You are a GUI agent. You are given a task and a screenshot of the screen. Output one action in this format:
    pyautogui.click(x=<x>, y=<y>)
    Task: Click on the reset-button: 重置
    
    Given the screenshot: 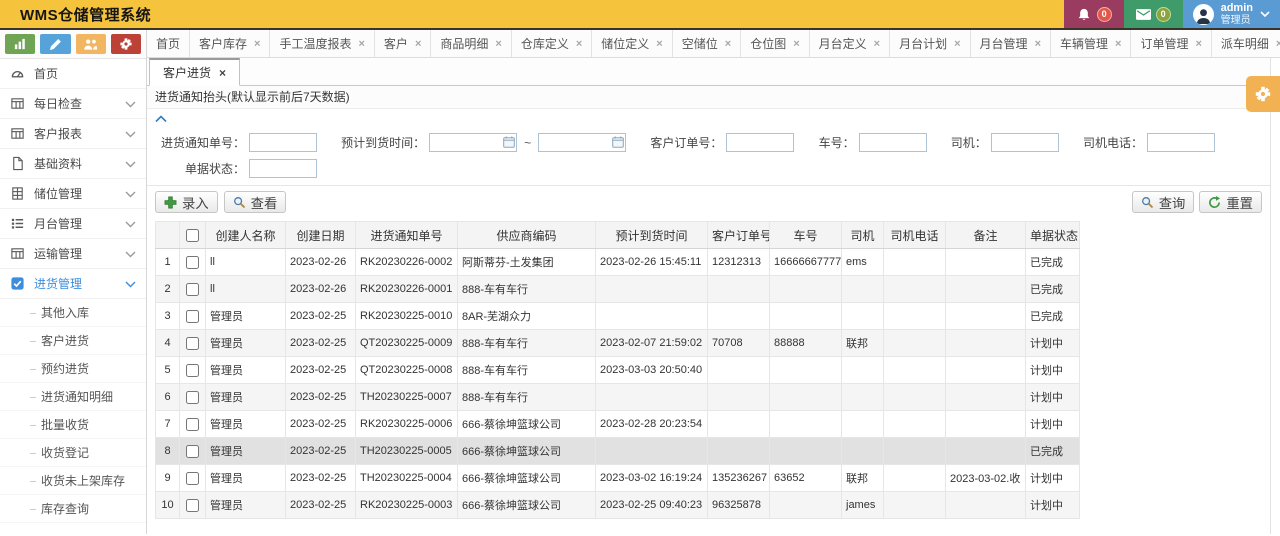 What is the action you would take?
    pyautogui.click(x=1230, y=202)
    